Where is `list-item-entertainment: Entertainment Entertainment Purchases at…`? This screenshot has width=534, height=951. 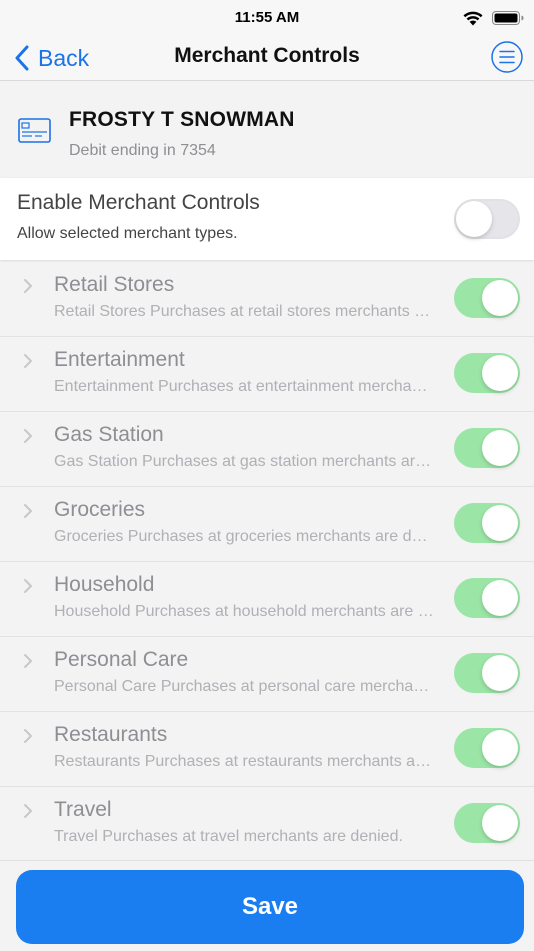 list-item-entertainment: Entertainment Entertainment Purchases at… is located at coordinates (267, 374).